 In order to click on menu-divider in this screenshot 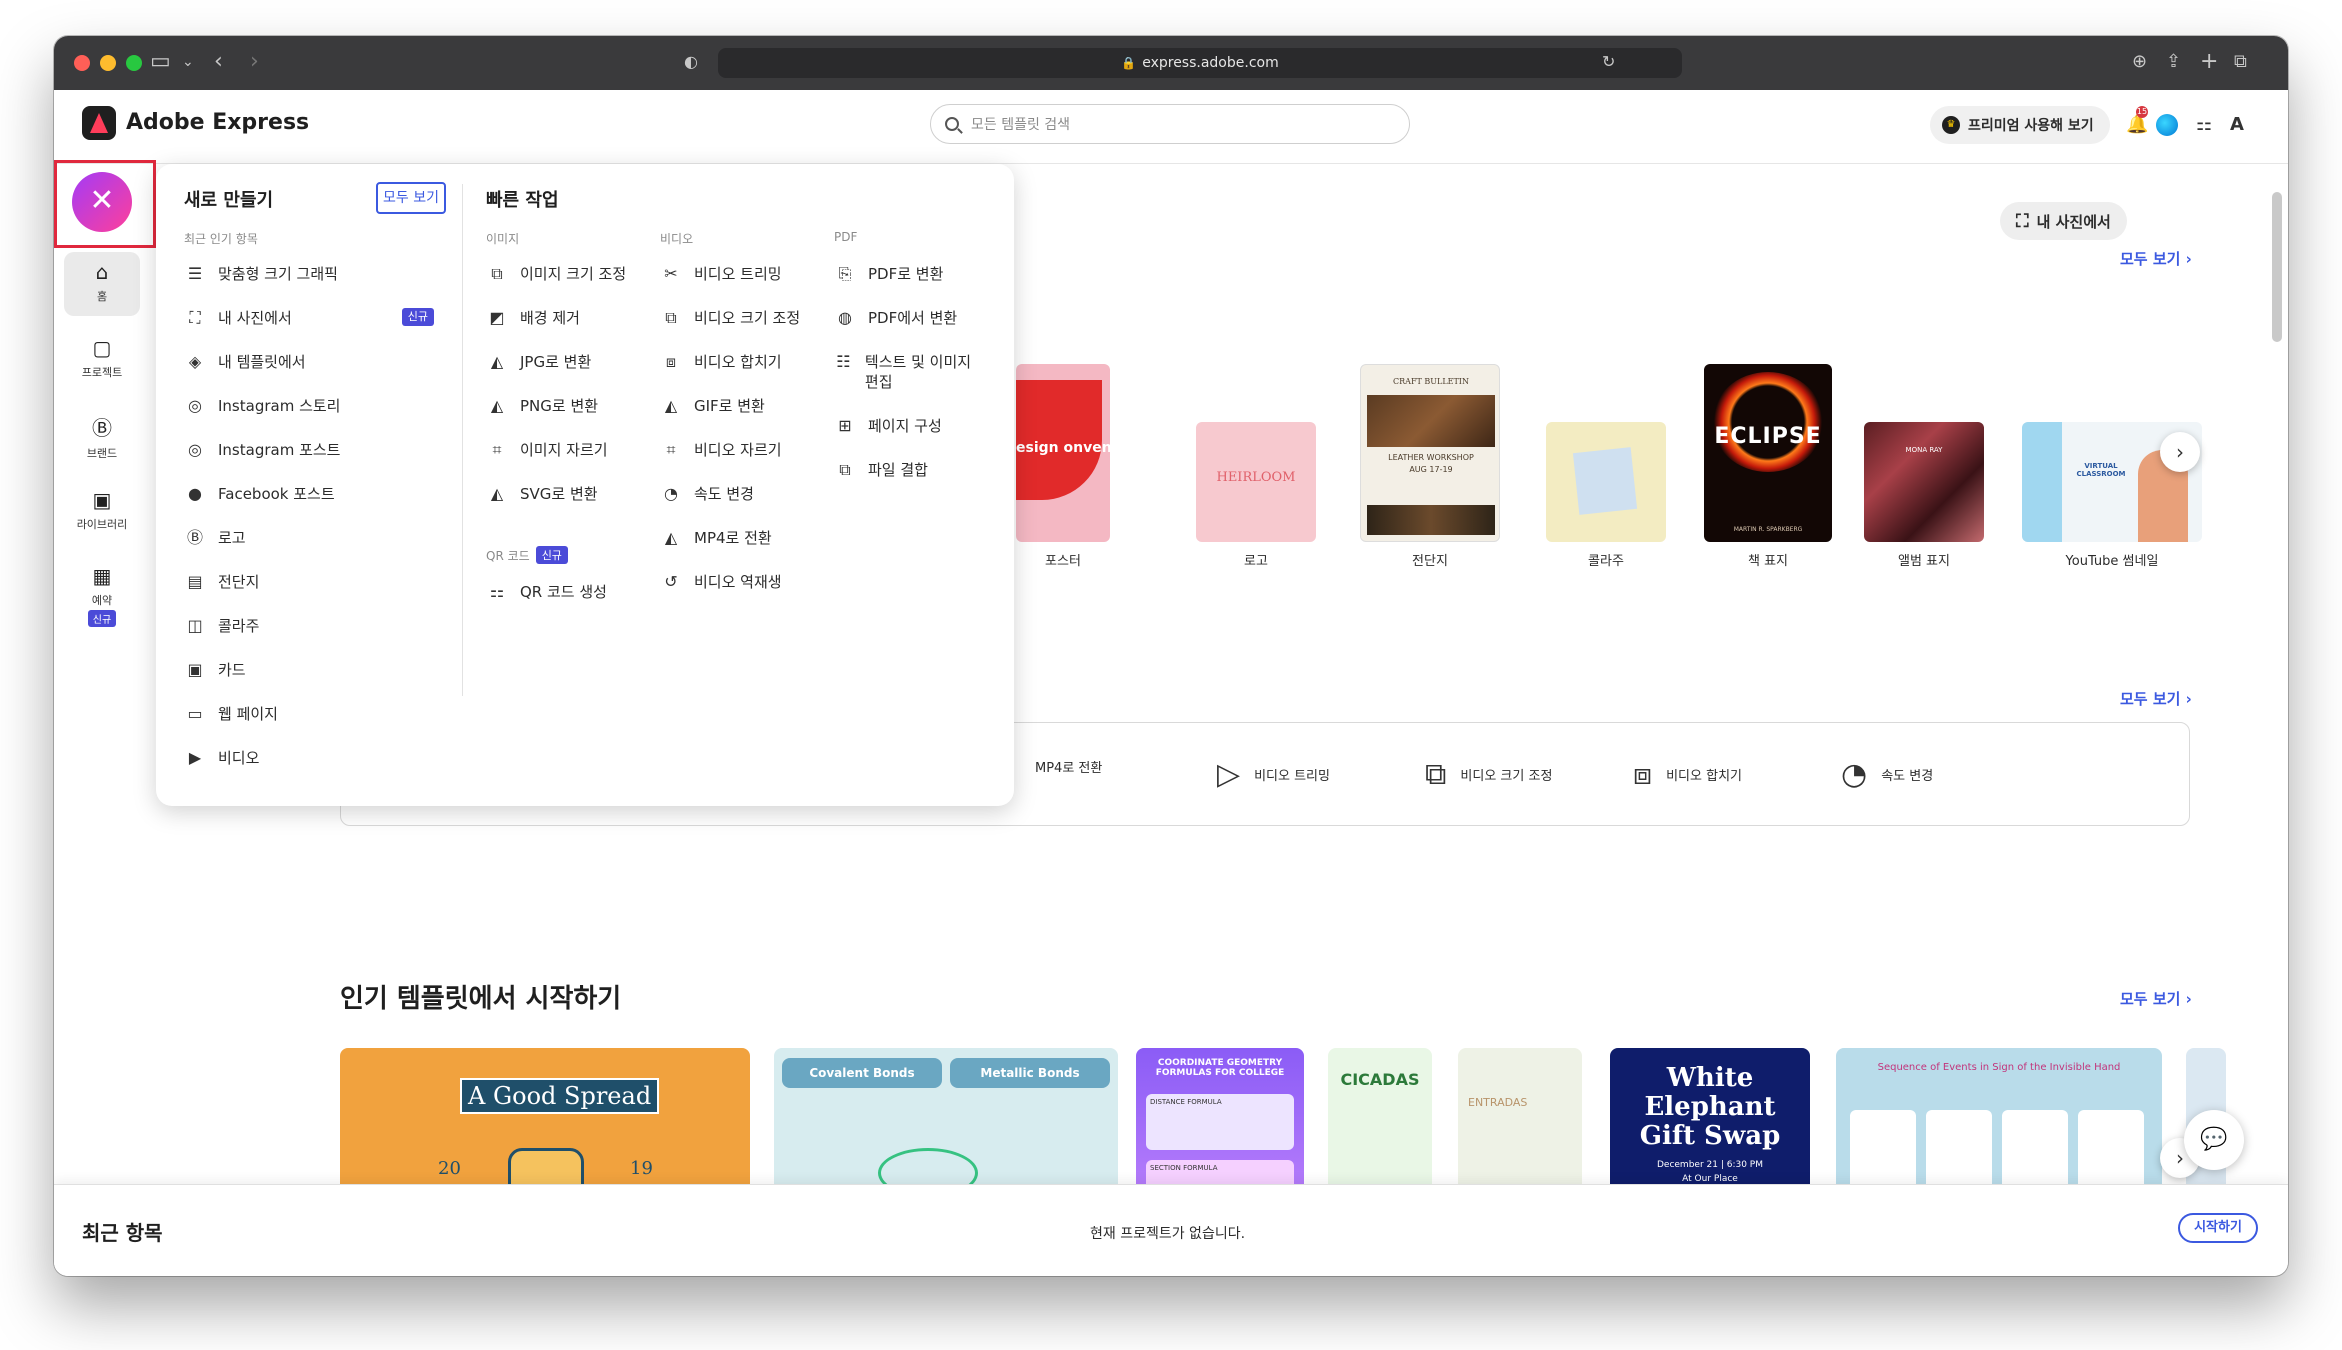, I will do `click(462, 440)`.